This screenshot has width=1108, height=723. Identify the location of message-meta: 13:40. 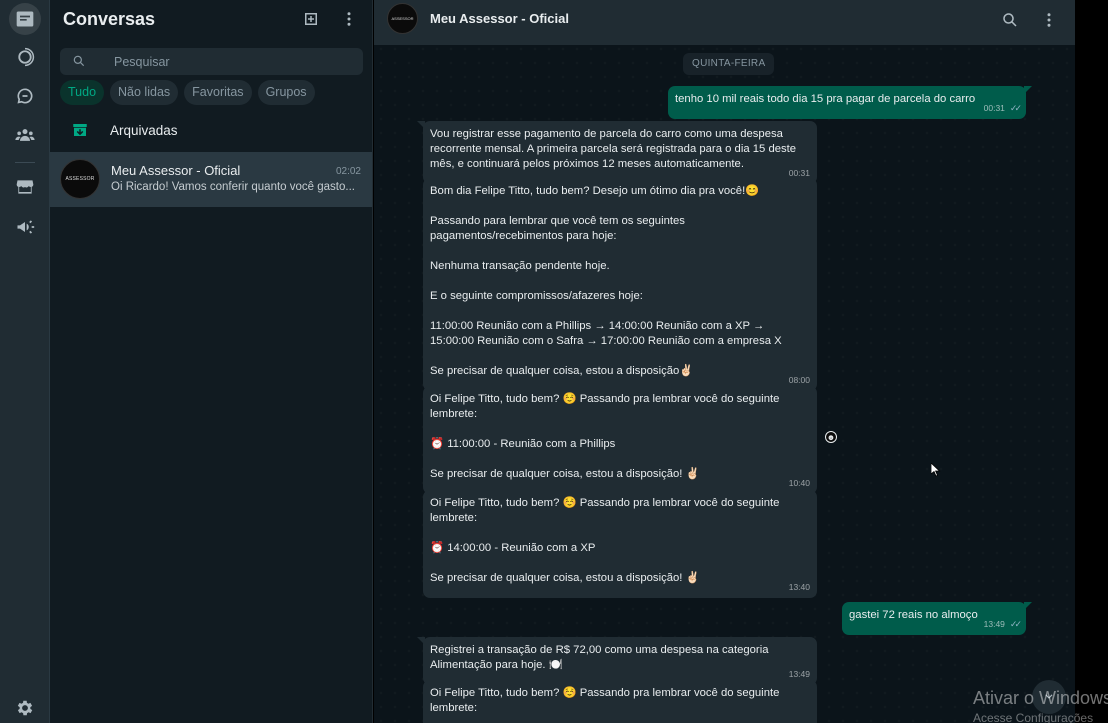
(799, 587).